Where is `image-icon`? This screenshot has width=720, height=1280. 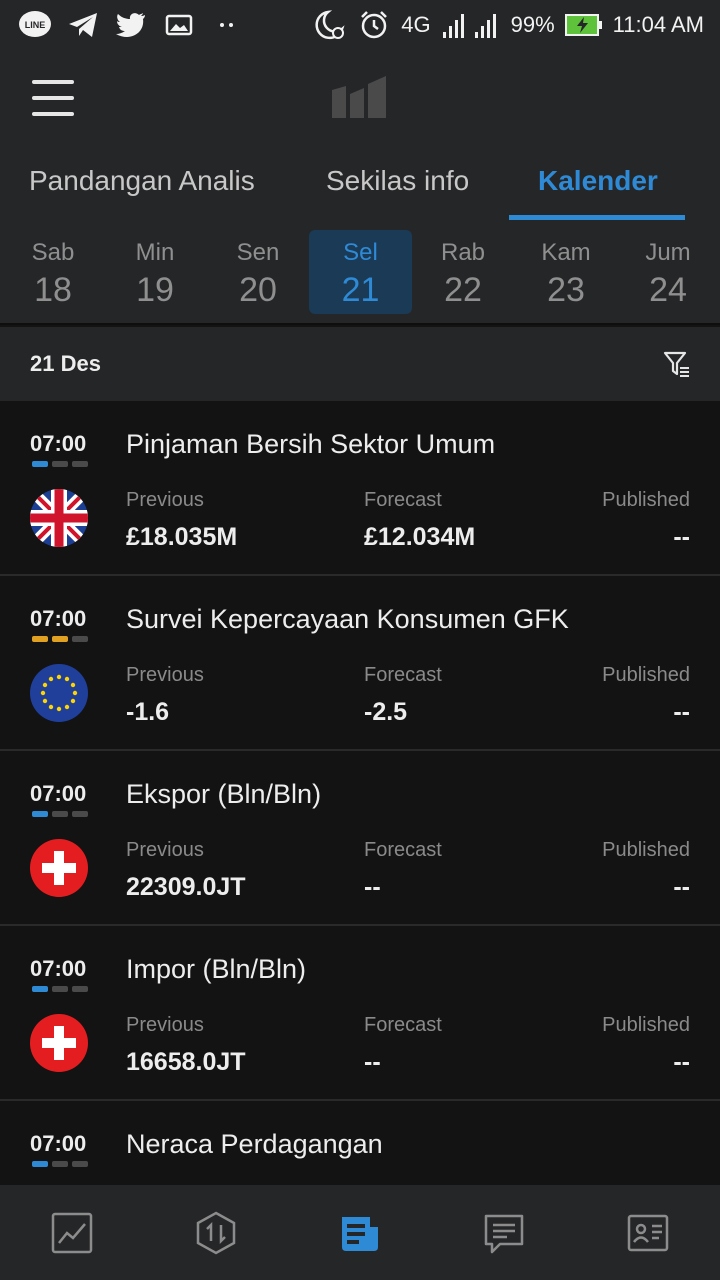
image-icon is located at coordinates (179, 25).